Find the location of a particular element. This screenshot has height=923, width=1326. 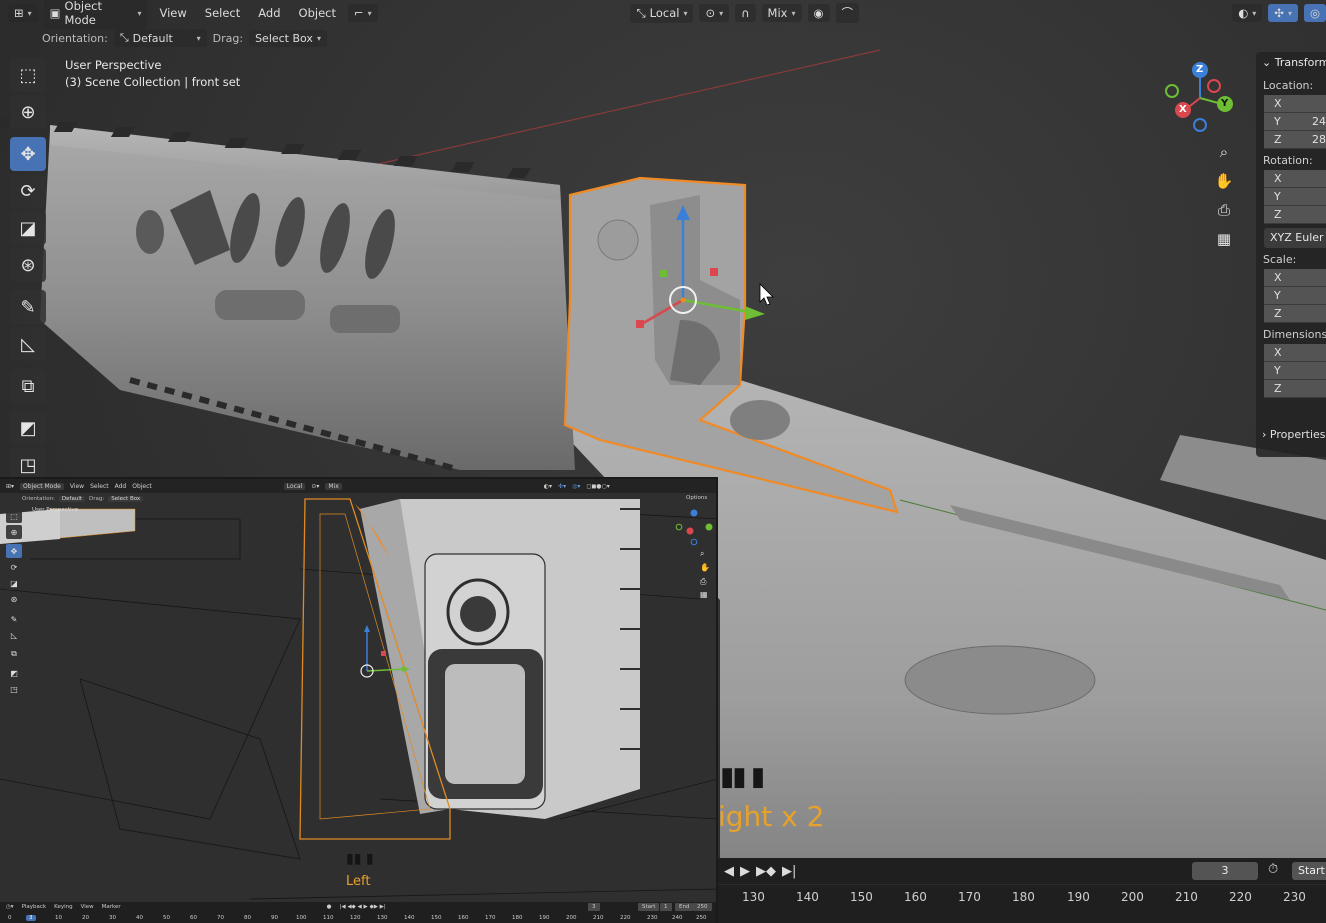

camera-view-button: ⎙ is located at coordinates (1224, 210).